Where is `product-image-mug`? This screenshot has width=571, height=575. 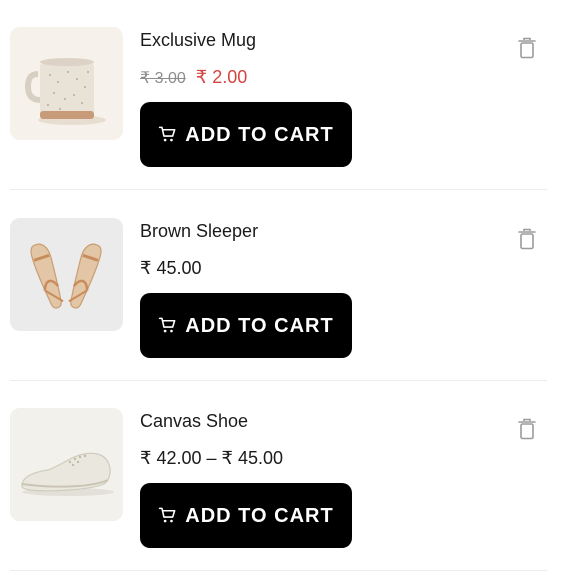
product-image-mug is located at coordinates (66, 83).